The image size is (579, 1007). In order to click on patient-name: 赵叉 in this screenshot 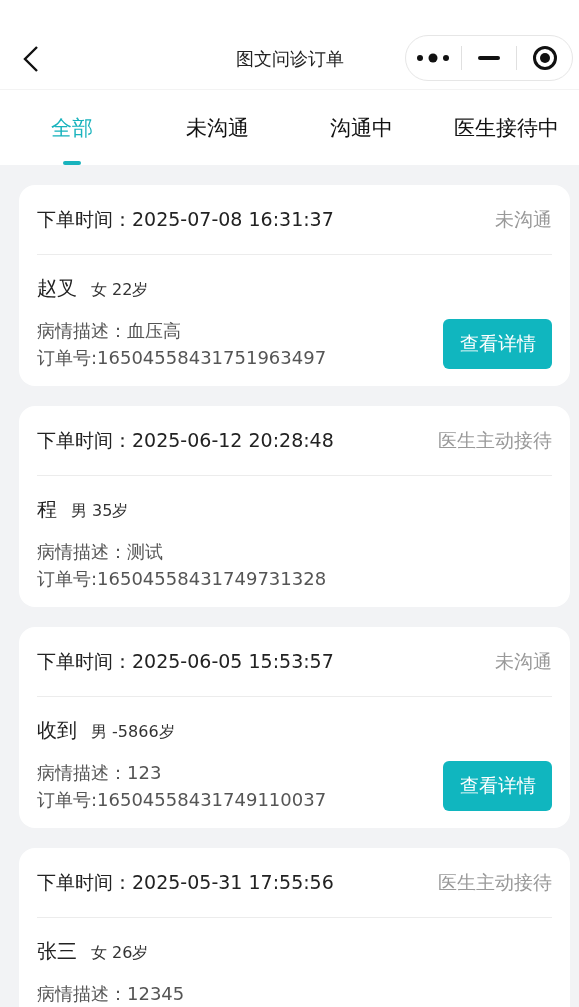, I will do `click(57, 288)`.